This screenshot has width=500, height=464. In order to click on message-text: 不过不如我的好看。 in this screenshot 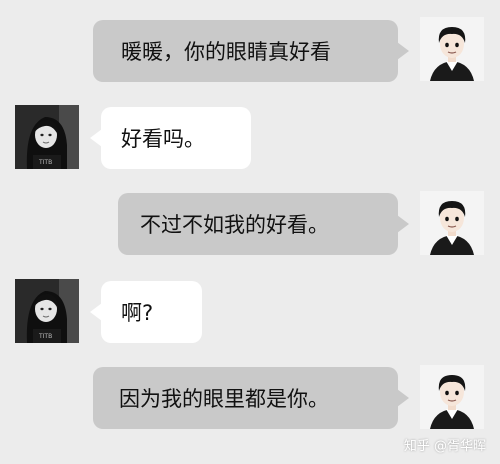, I will do `click(234, 225)`.